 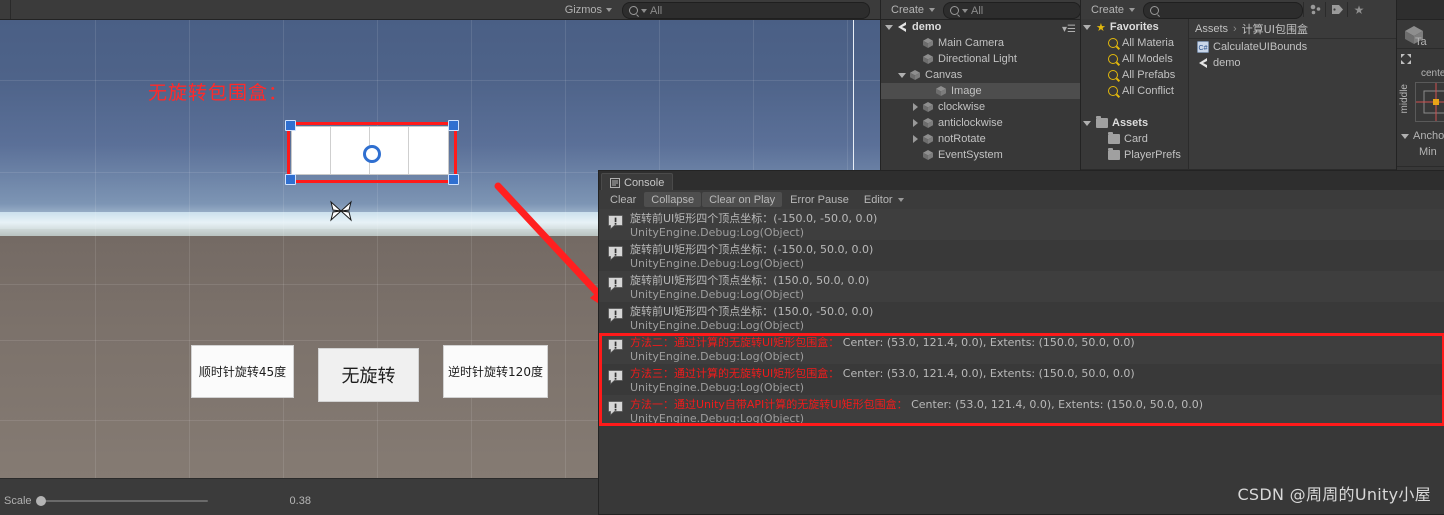 What do you see at coordinates (962, 139) in the screenshot?
I see `hierarchy-item-label: notRotate` at bounding box center [962, 139].